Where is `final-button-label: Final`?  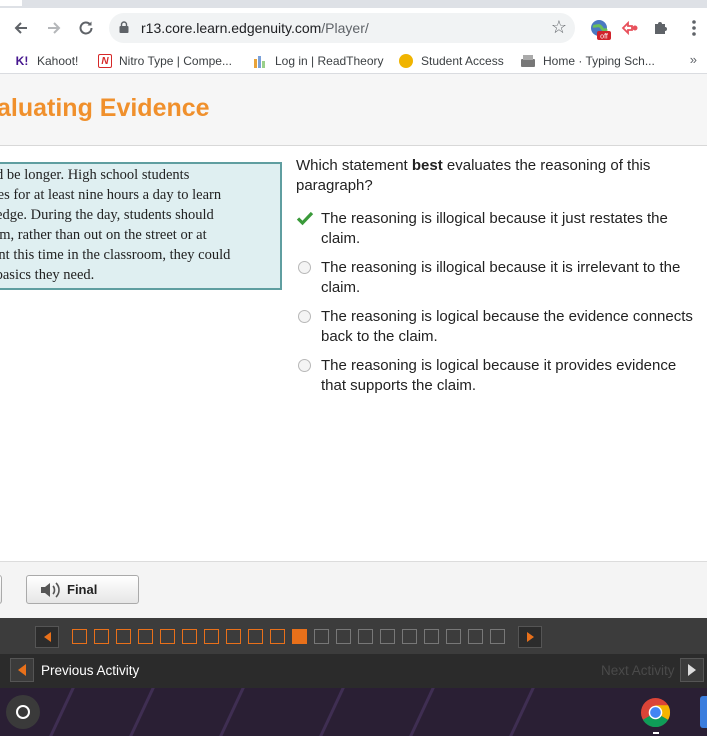 final-button-label: Final is located at coordinates (82, 589).